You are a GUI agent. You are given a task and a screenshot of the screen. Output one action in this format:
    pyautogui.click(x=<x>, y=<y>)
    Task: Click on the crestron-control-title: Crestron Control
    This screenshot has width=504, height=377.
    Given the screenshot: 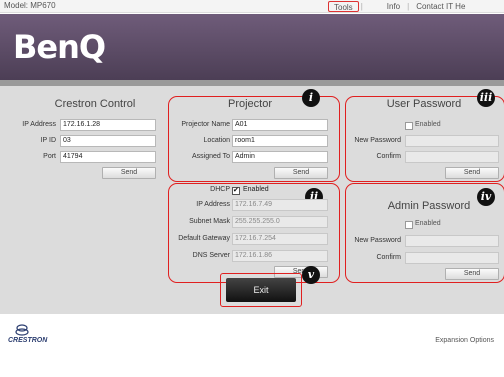 What is the action you would take?
    pyautogui.click(x=95, y=104)
    